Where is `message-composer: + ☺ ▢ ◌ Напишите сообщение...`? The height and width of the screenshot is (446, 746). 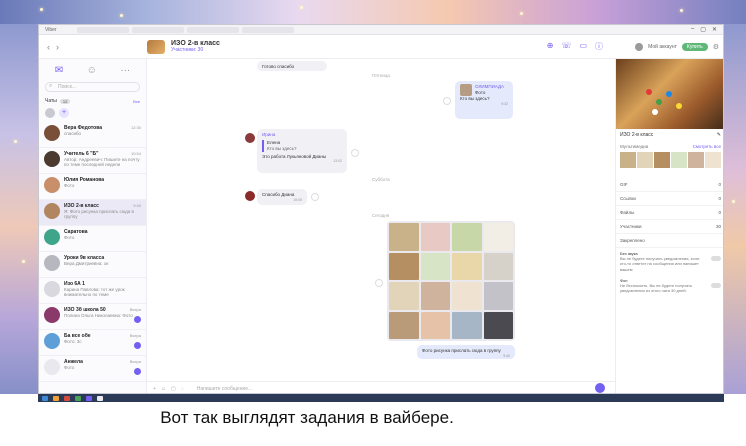 message-composer: + ☺ ▢ ◌ Напишите сообщение... is located at coordinates (381, 387).